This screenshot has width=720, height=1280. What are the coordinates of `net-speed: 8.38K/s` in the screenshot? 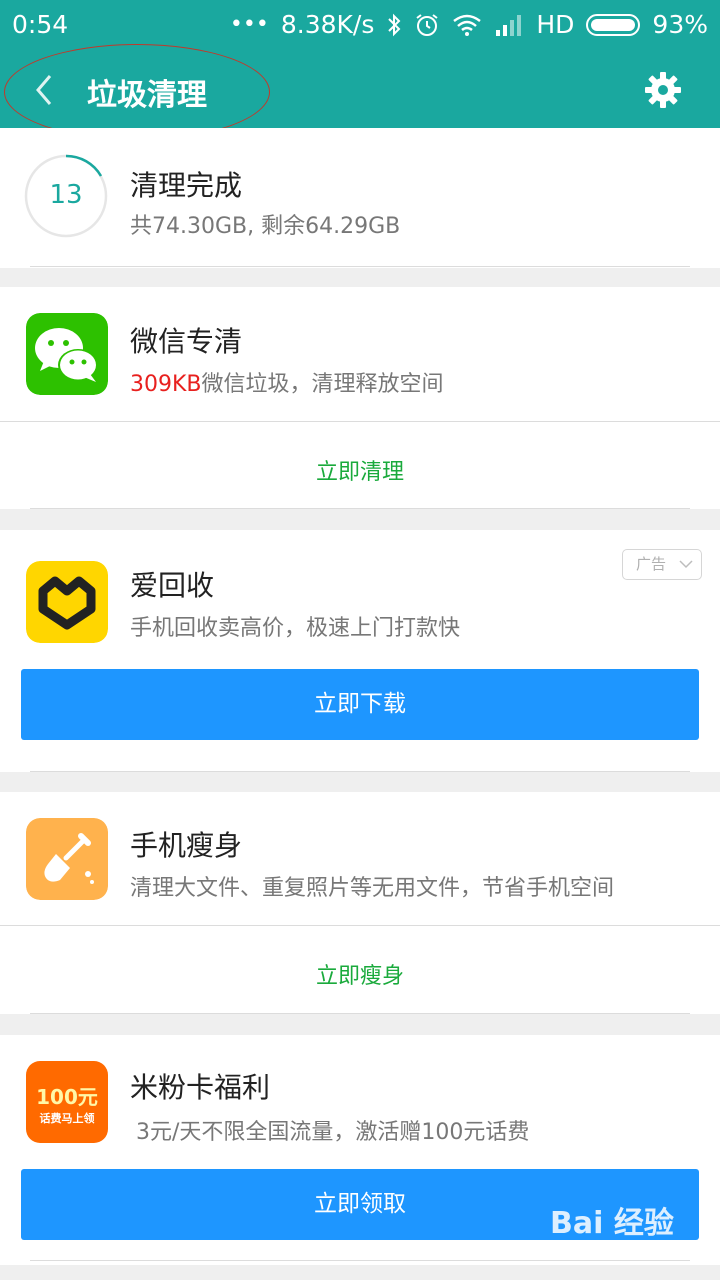 It's located at (327, 24).